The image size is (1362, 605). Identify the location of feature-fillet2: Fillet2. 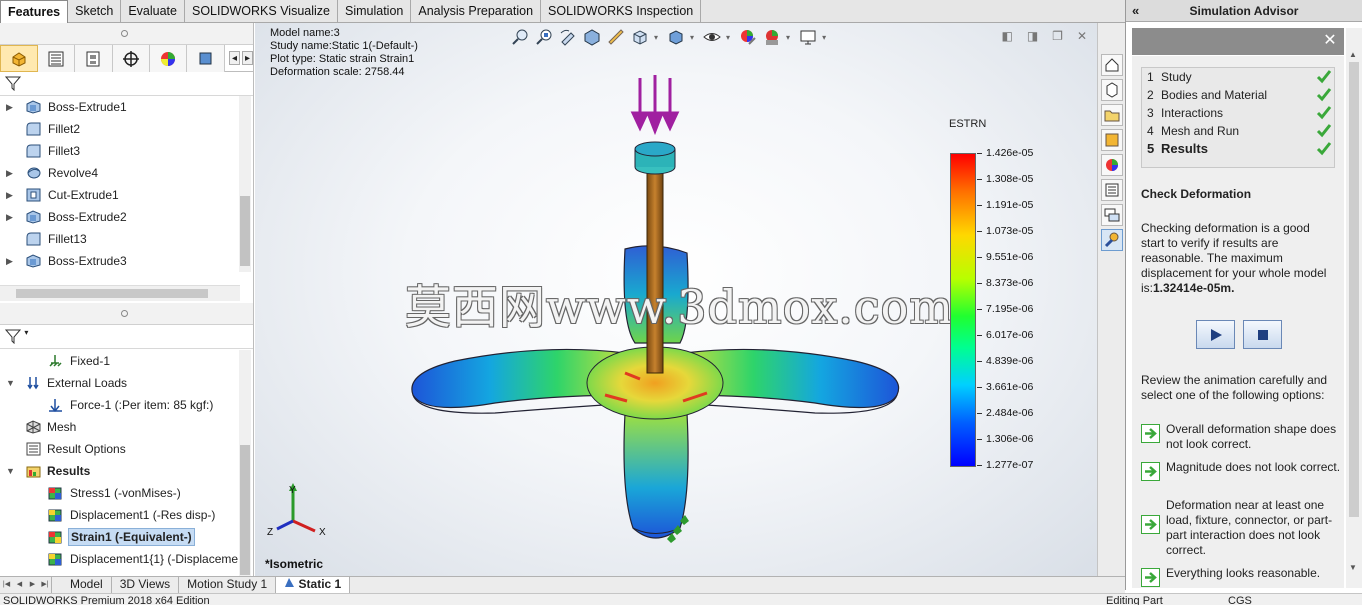
(126, 129).